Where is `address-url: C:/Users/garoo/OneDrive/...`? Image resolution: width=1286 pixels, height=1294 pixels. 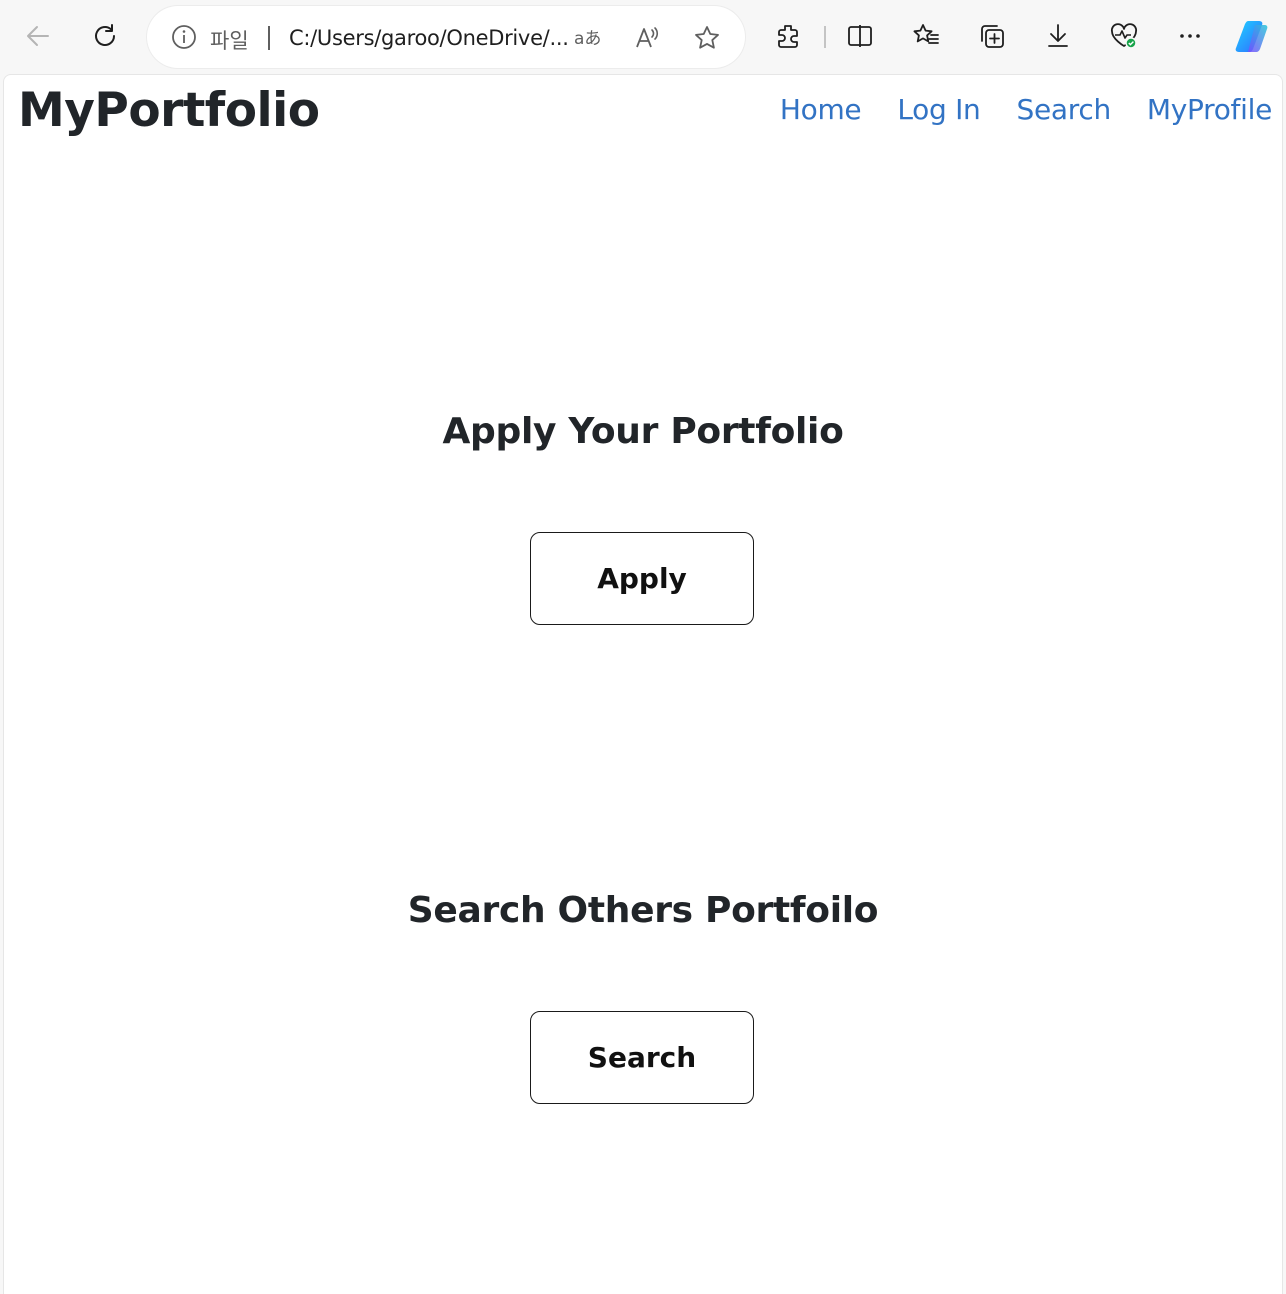
address-url: C:/Users/garoo/OneDrive/... is located at coordinates (429, 38).